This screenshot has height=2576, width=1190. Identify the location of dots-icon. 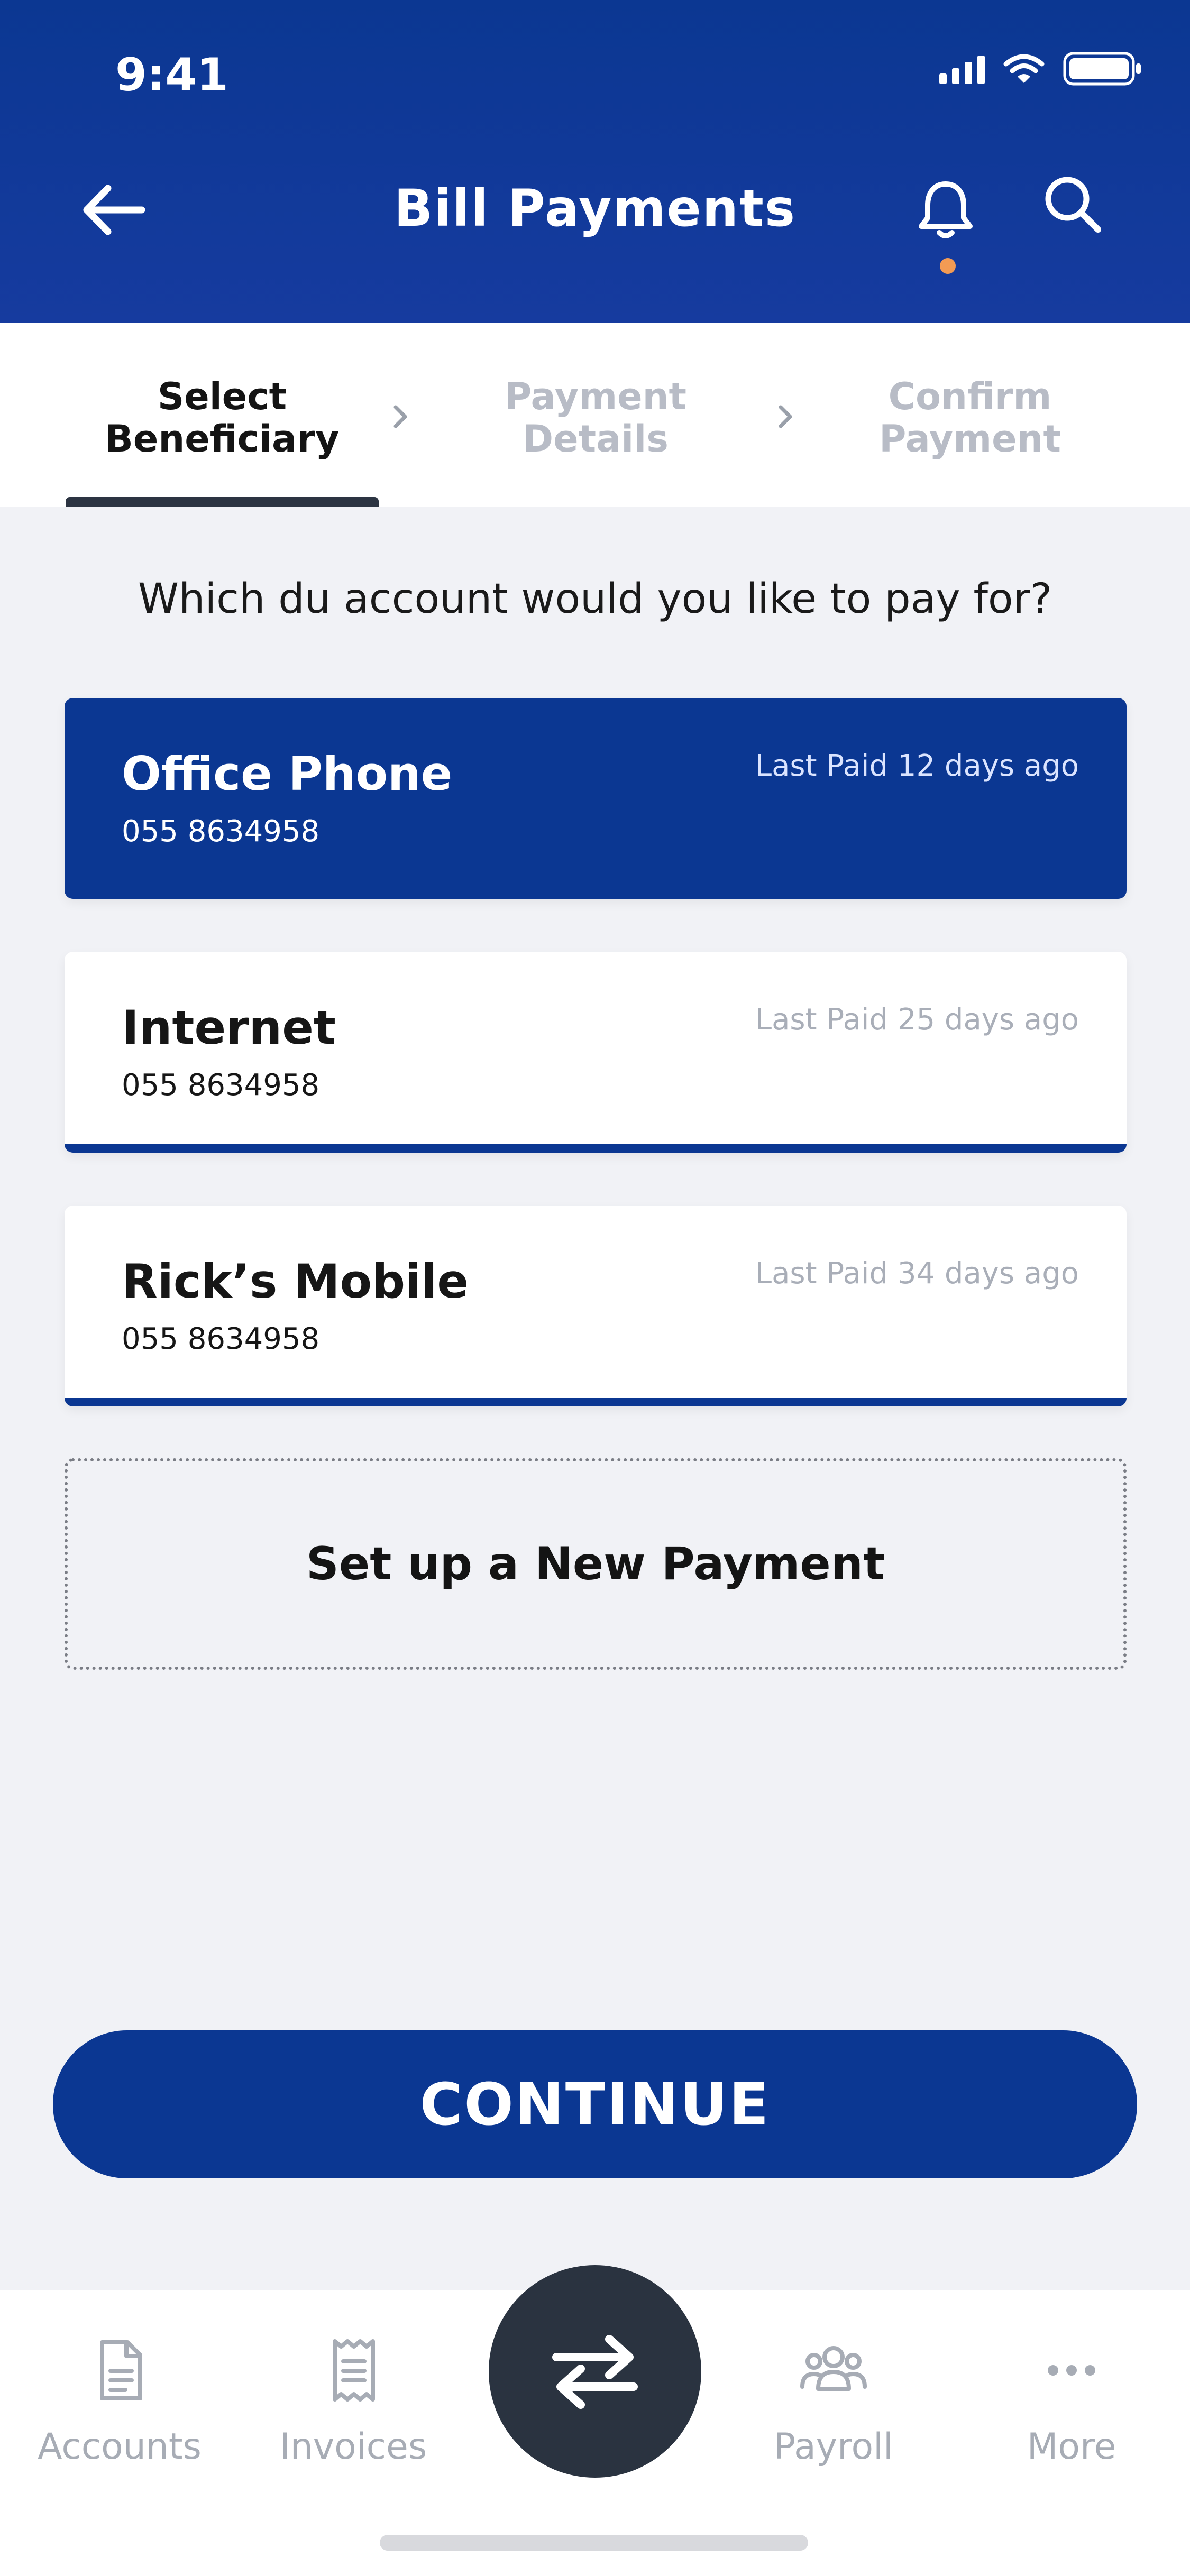
(1071, 2370).